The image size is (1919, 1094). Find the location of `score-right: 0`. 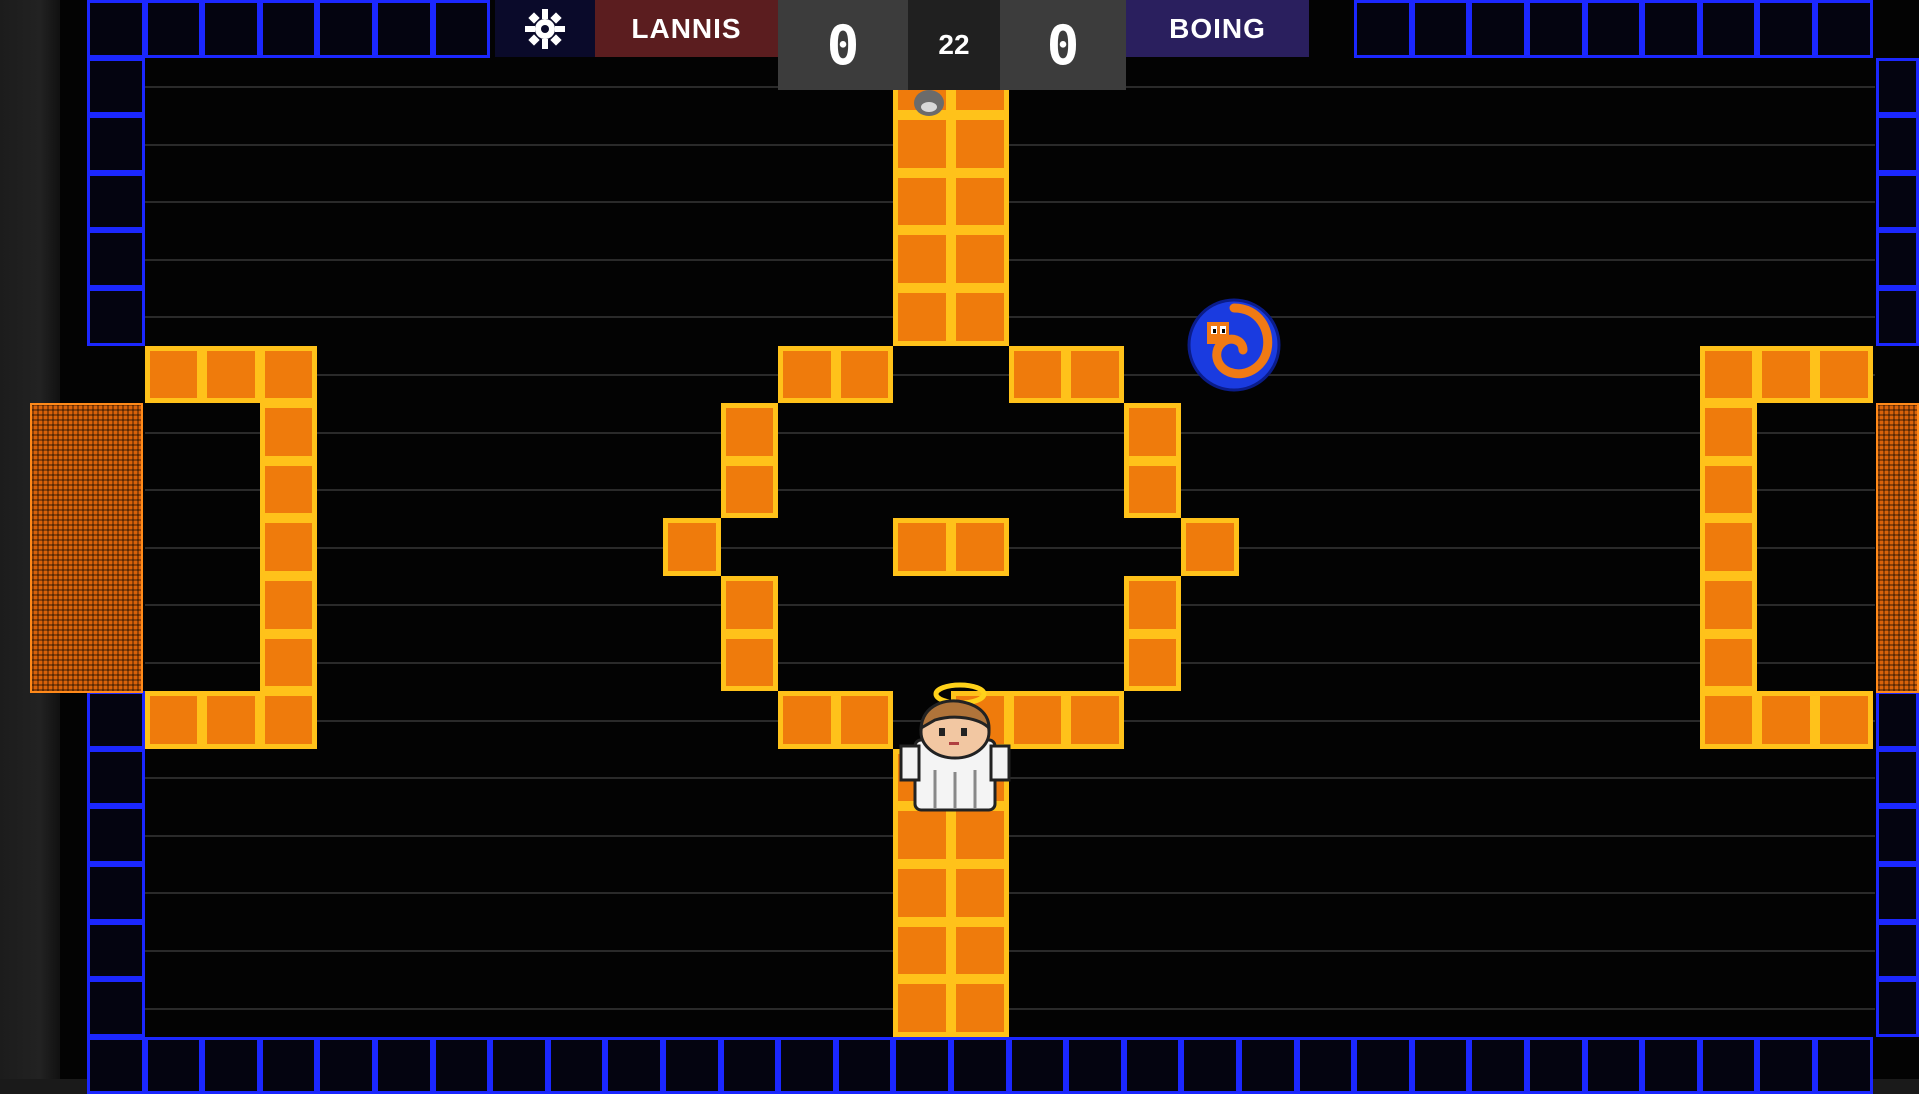

score-right: 0 is located at coordinates (1063, 45).